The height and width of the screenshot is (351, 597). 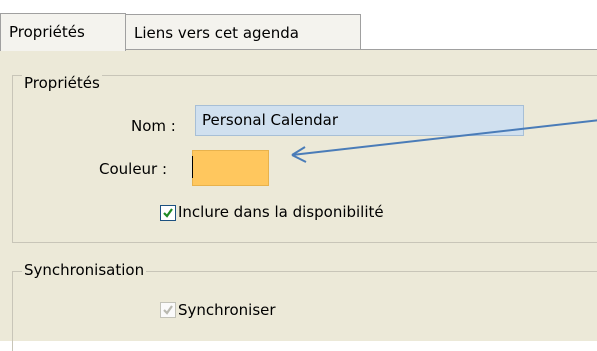 I want to click on availability-label: Inclure dans la disponibilité, so click(x=281, y=212).